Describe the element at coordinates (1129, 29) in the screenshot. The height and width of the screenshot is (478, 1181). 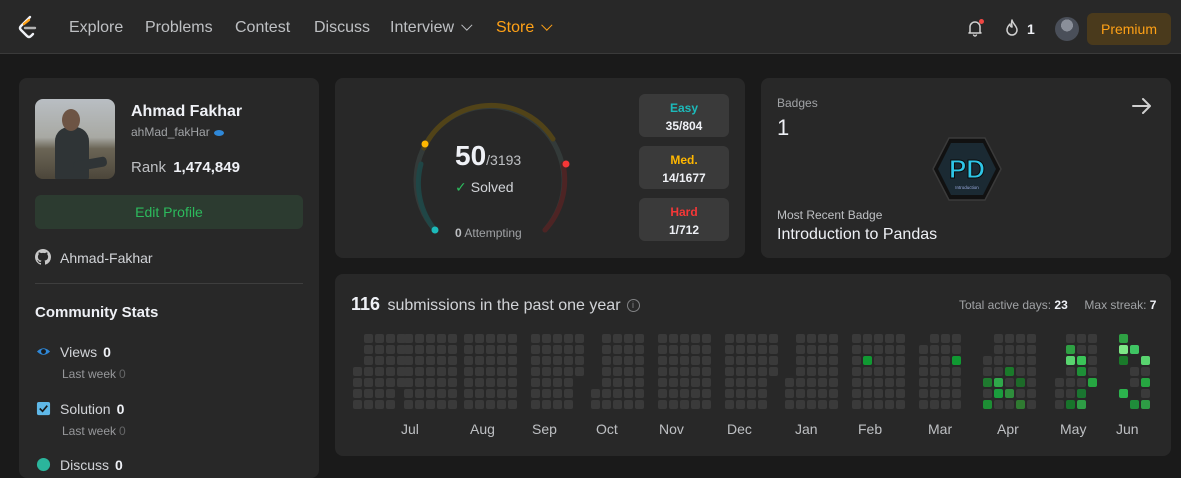
I see `premium-button: Premium` at that location.